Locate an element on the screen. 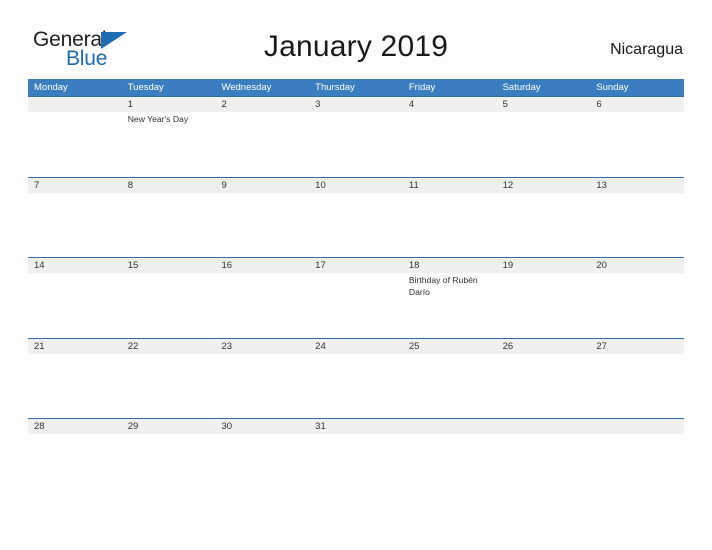  weekday-saturday: Saturday is located at coordinates (521, 87).